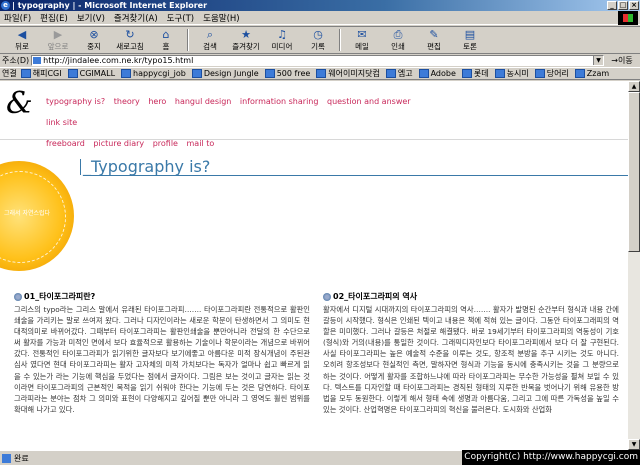 The width and height of the screenshot is (640, 465). Describe the element at coordinates (118, 143) in the screenshot. I see `nav-picture-diary: picture diary` at that location.